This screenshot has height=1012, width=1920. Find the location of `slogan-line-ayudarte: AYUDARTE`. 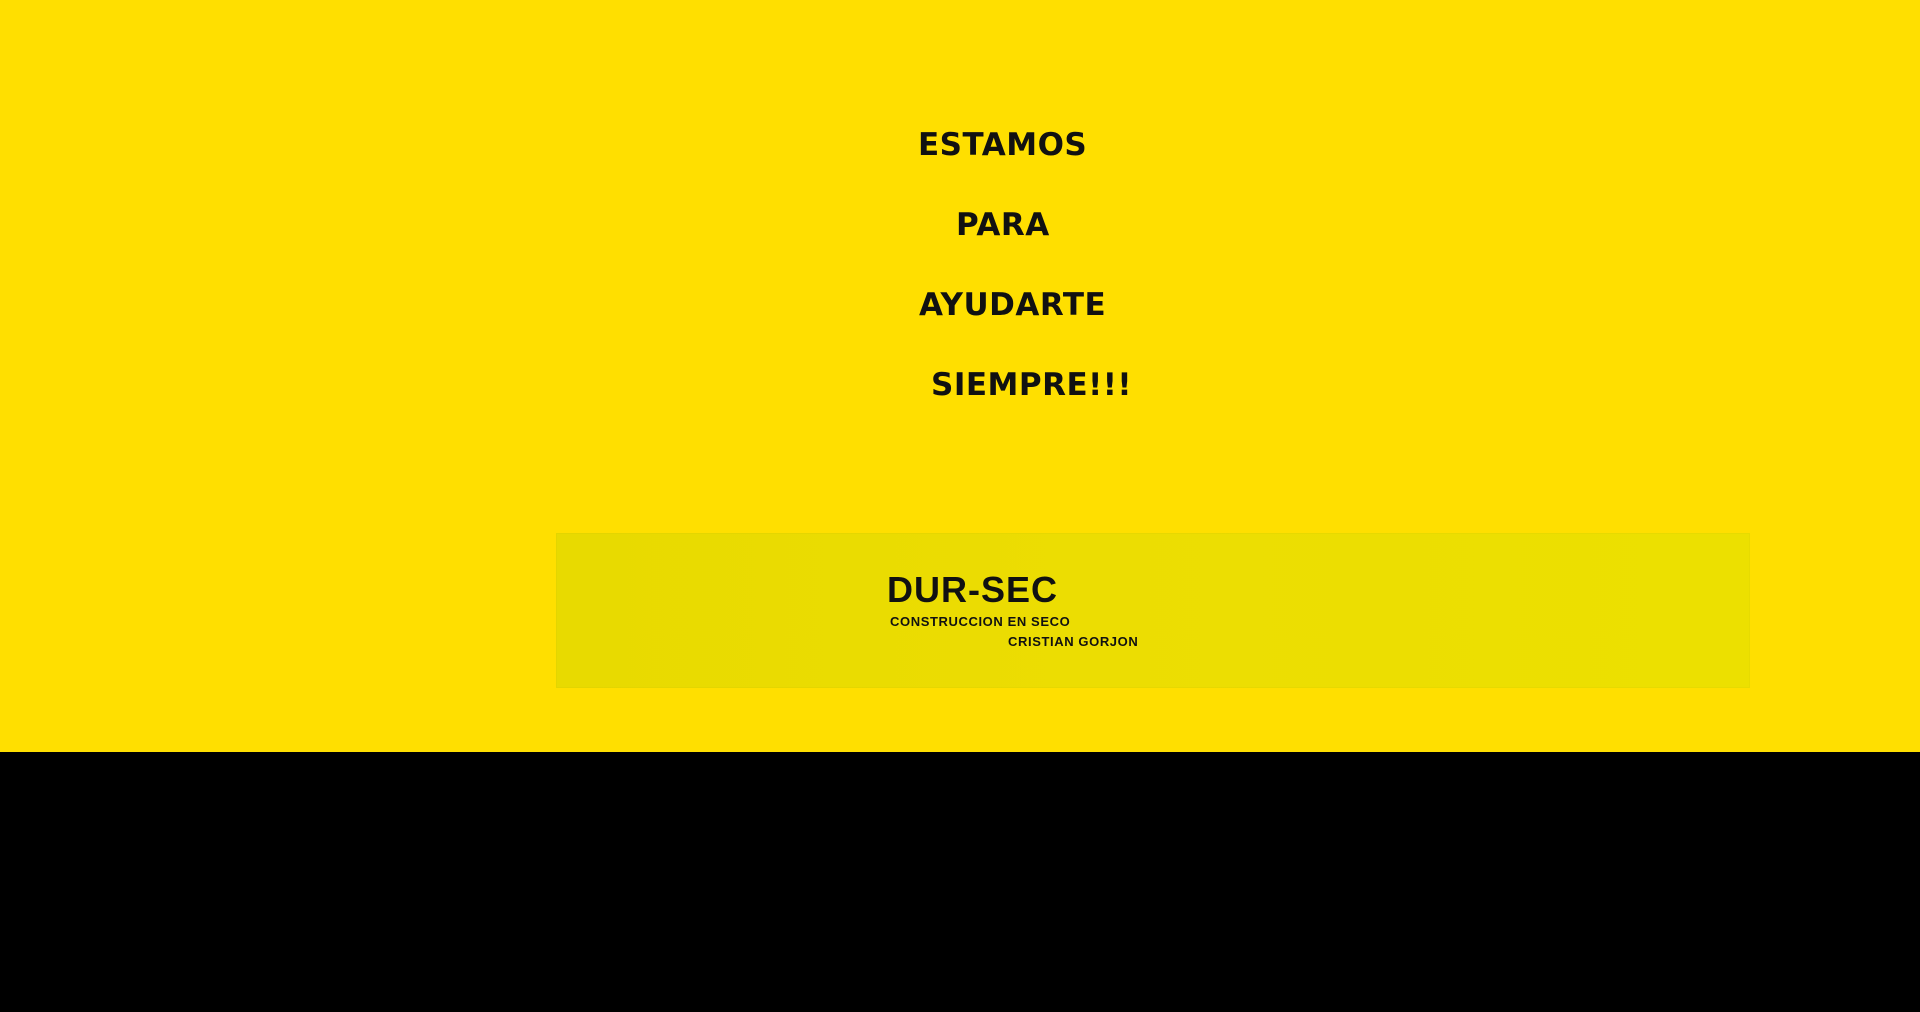

slogan-line-ayudarte: AYUDARTE is located at coordinates (1013, 305).